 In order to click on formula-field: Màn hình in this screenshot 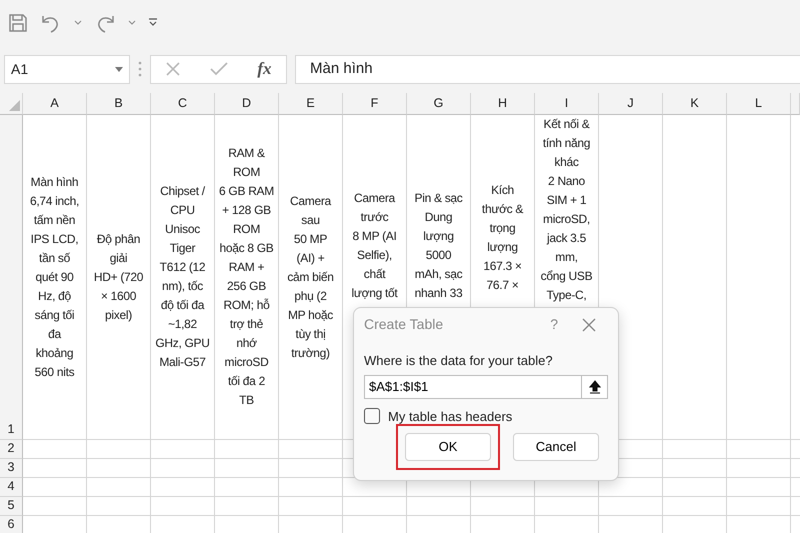, I will do `click(547, 69)`.